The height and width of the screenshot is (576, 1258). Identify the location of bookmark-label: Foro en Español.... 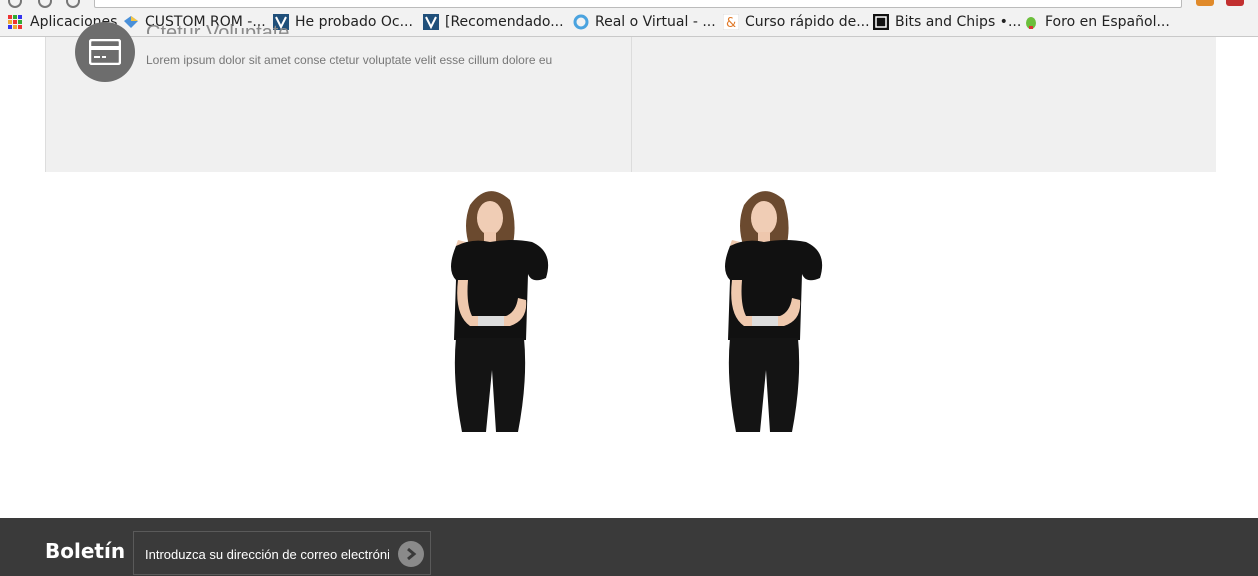
(1107, 22).